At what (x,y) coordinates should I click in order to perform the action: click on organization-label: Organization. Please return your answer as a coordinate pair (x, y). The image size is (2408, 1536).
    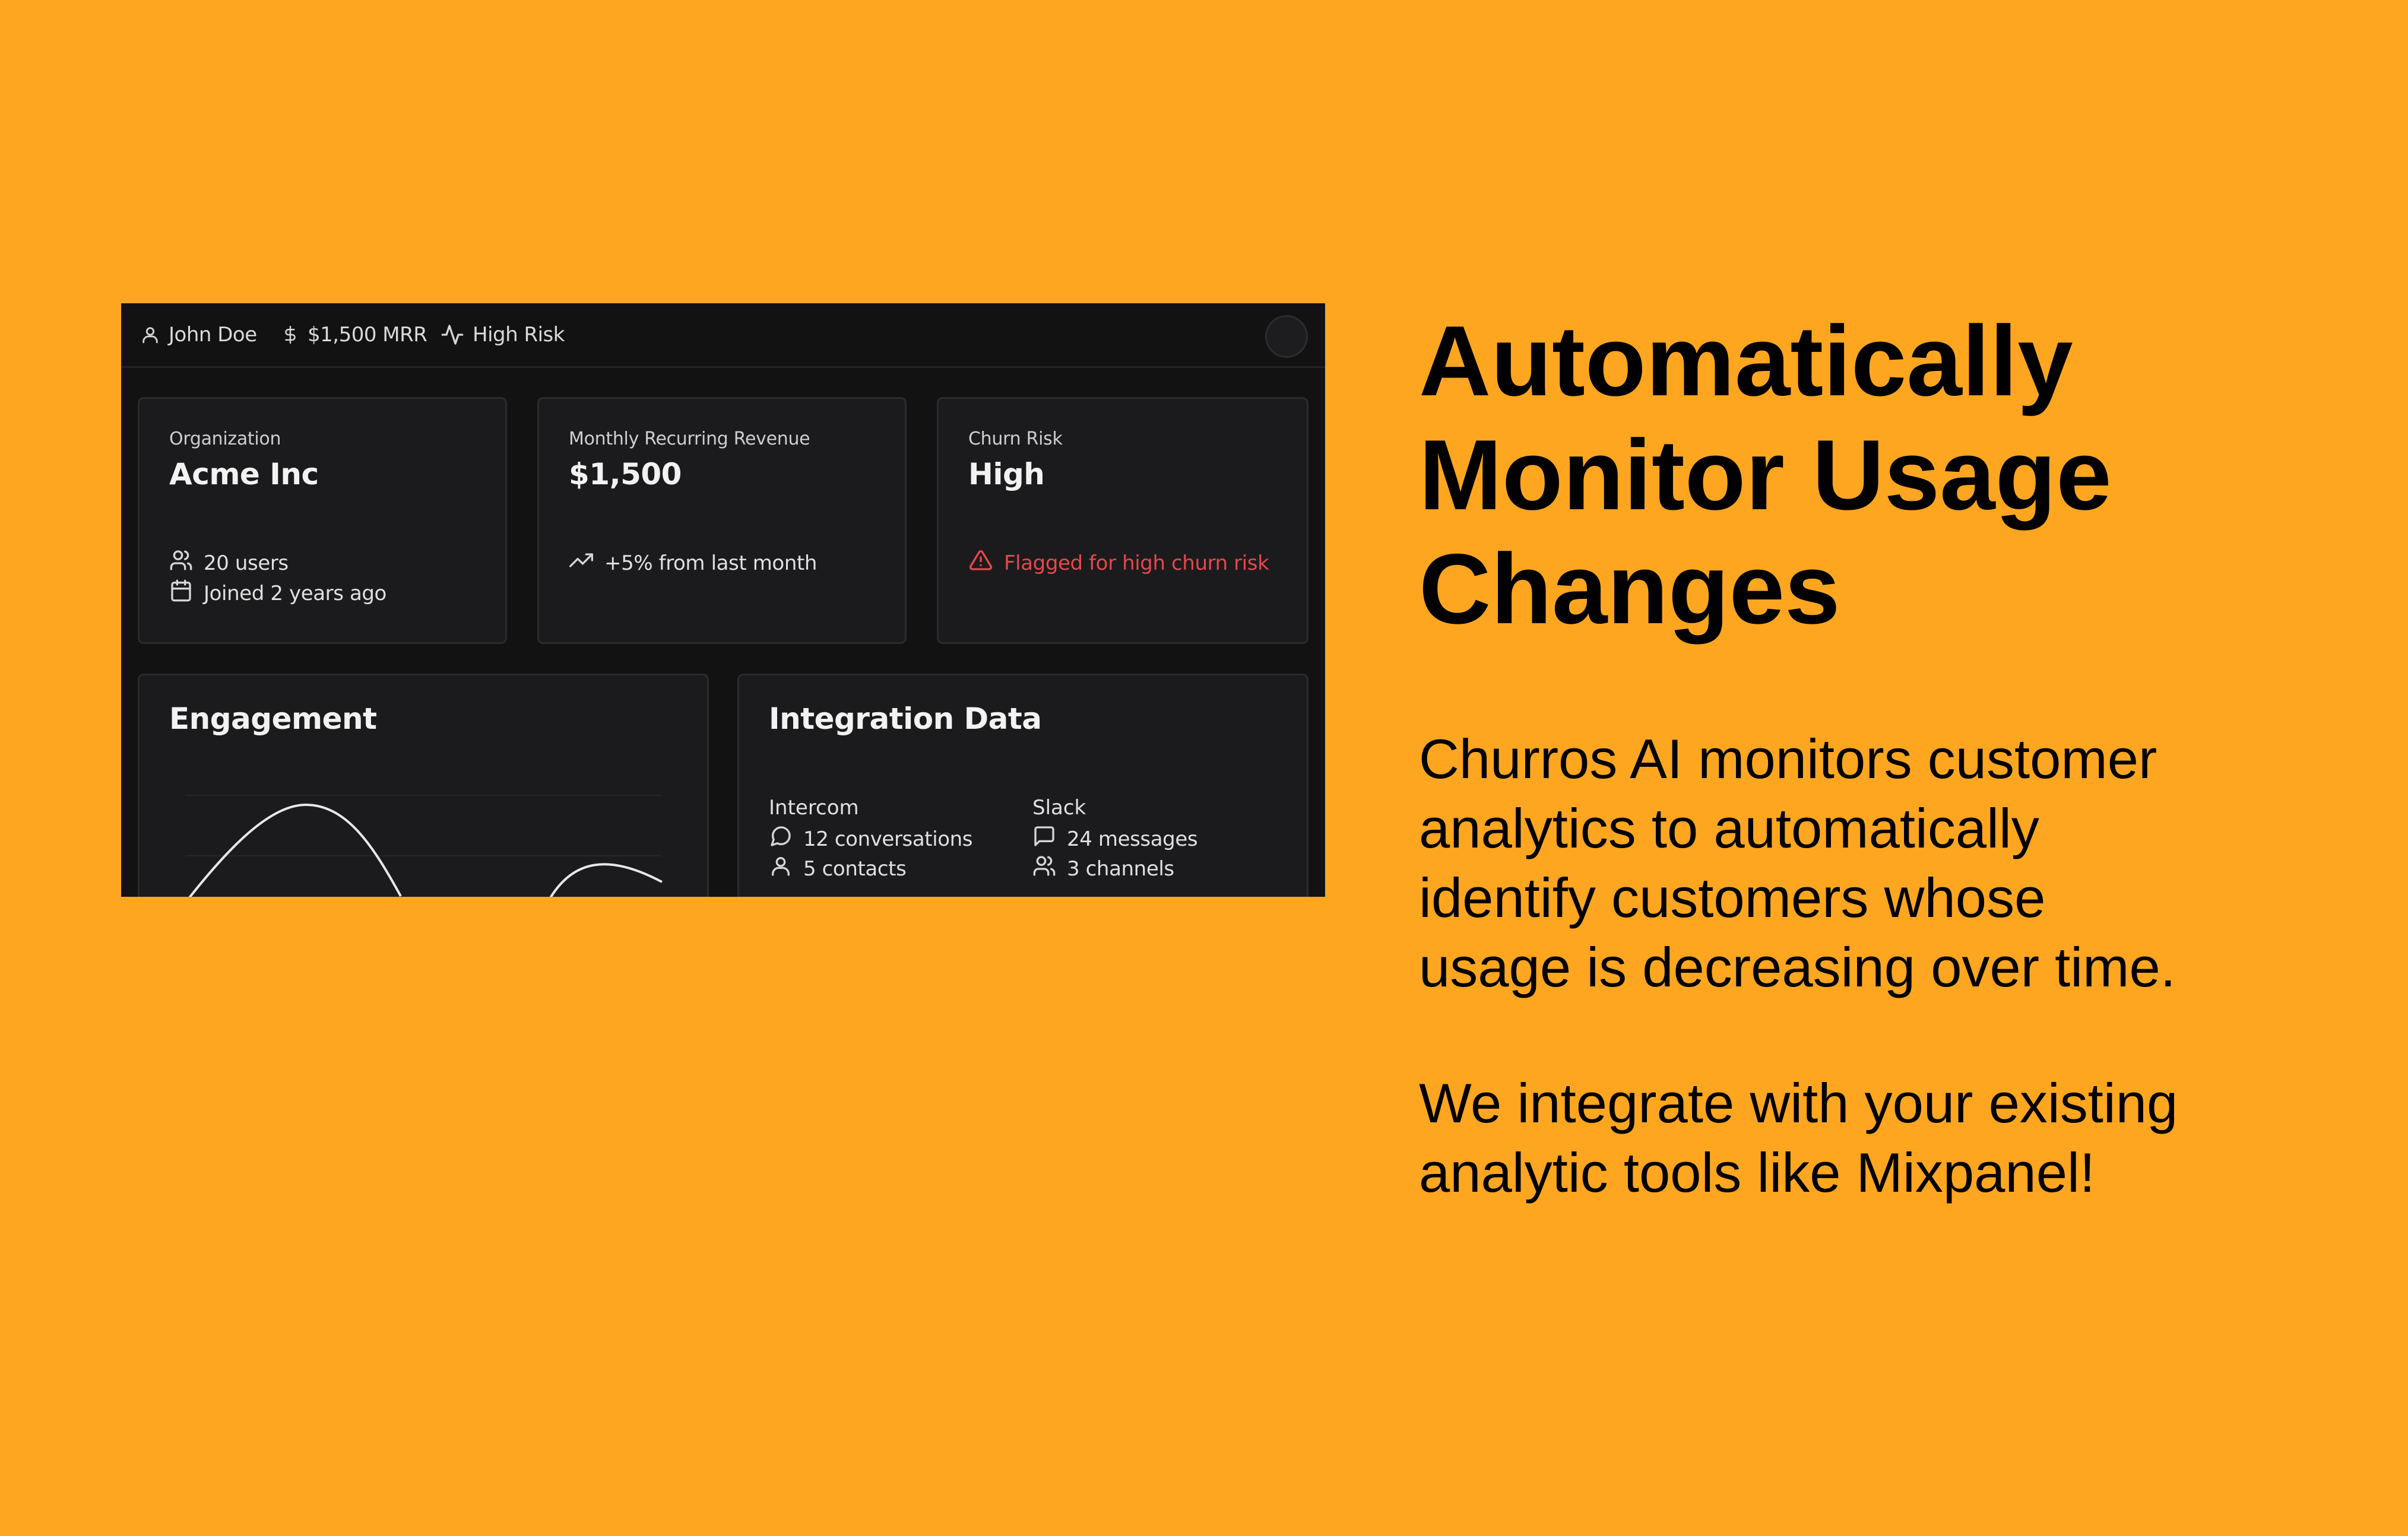
    Looking at the image, I should click on (225, 439).